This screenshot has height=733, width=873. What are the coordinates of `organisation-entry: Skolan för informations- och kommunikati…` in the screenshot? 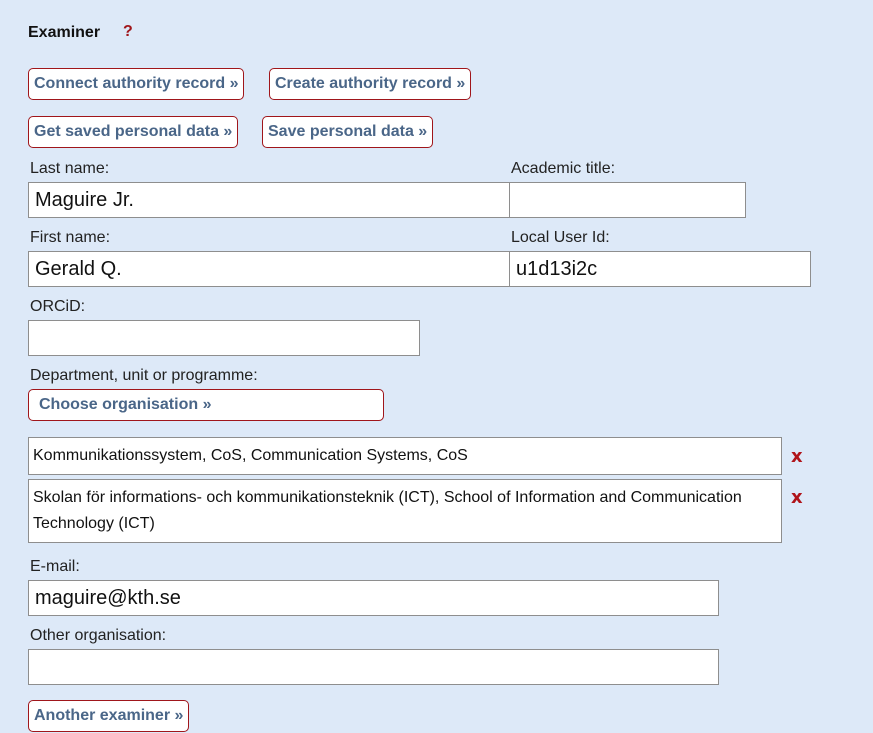 It's located at (405, 511).